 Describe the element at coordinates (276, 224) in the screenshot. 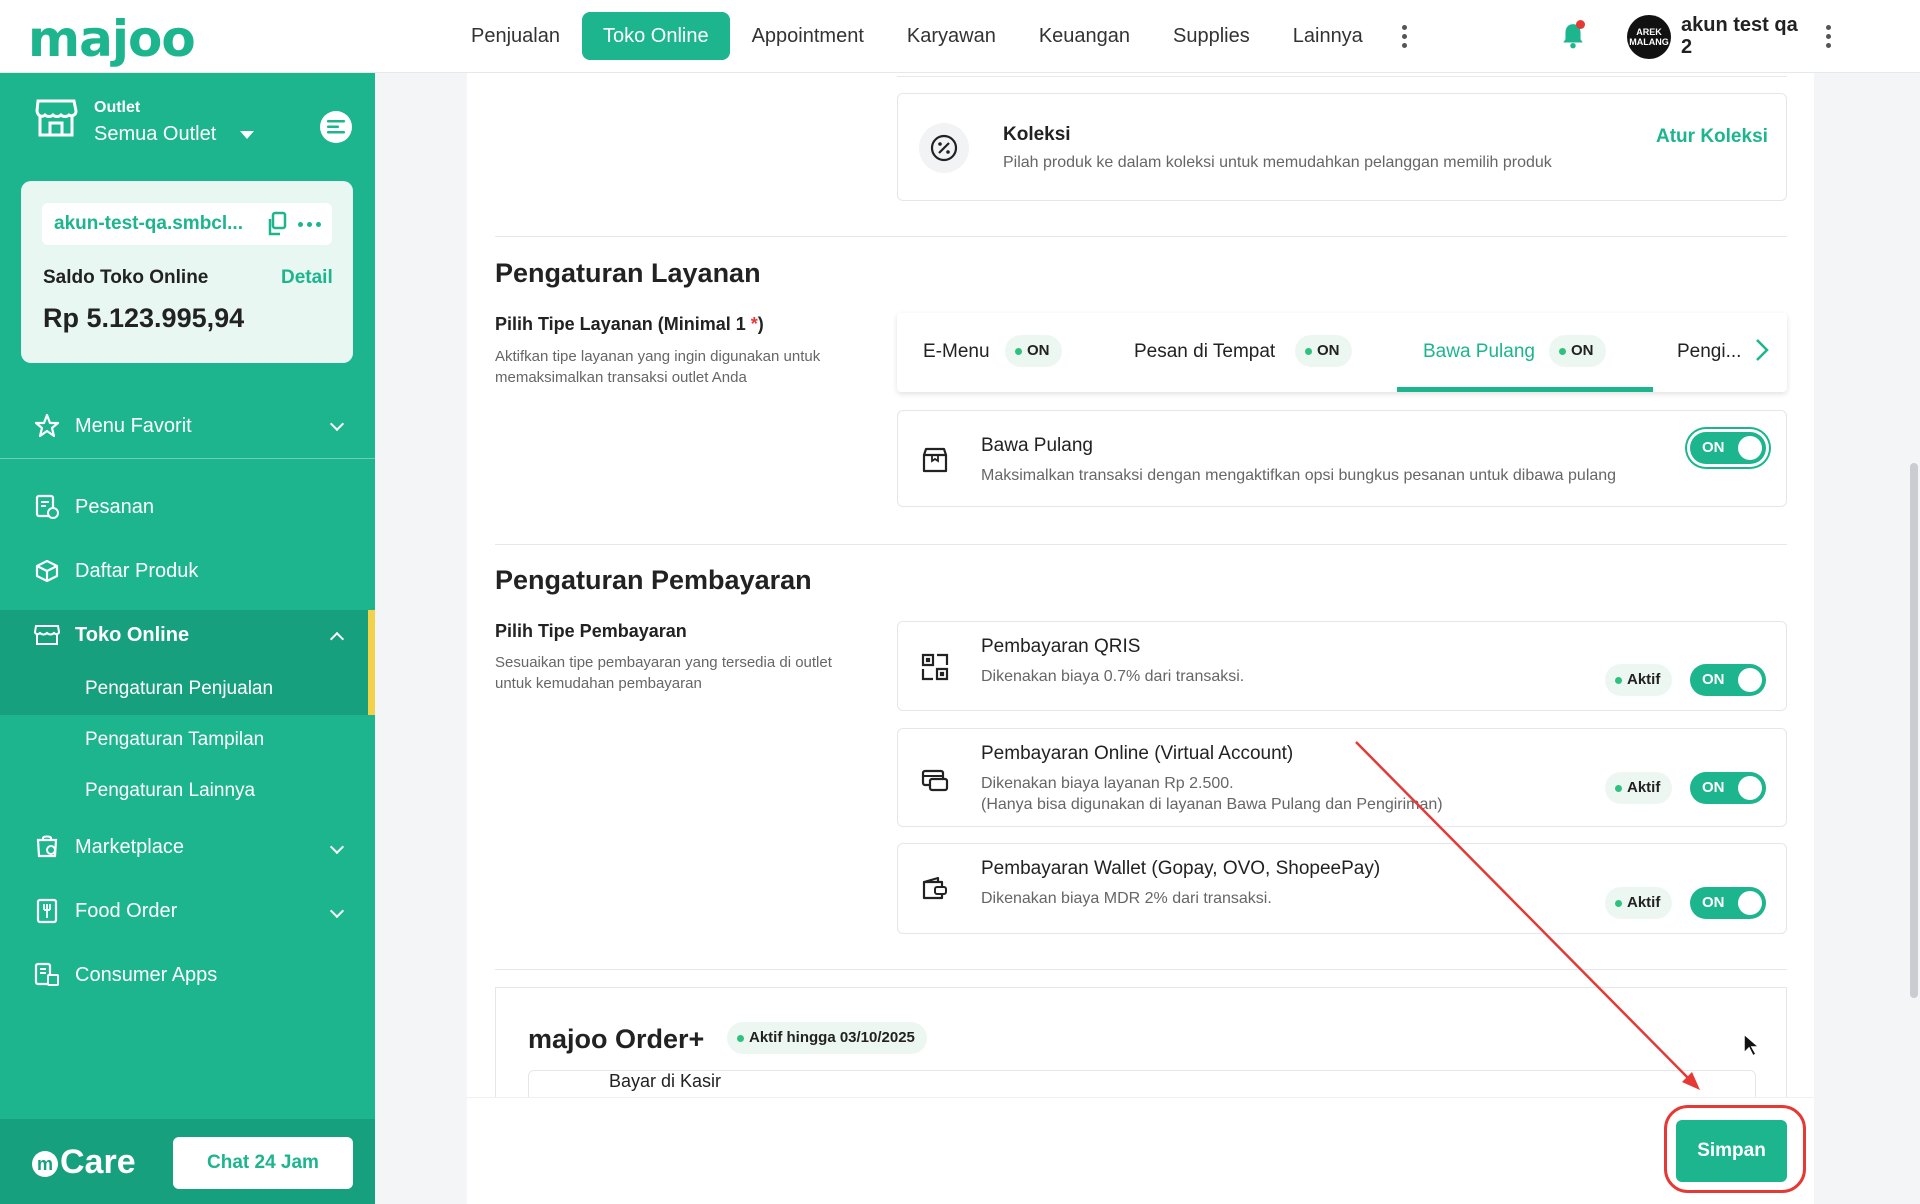

I see `copy-icon` at that location.